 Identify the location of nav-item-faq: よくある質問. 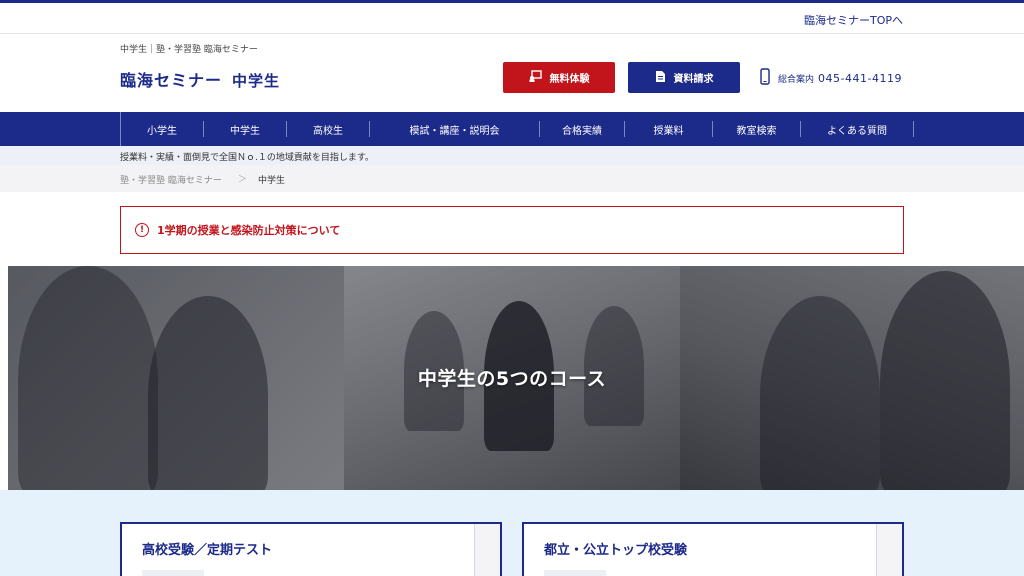
(857, 129).